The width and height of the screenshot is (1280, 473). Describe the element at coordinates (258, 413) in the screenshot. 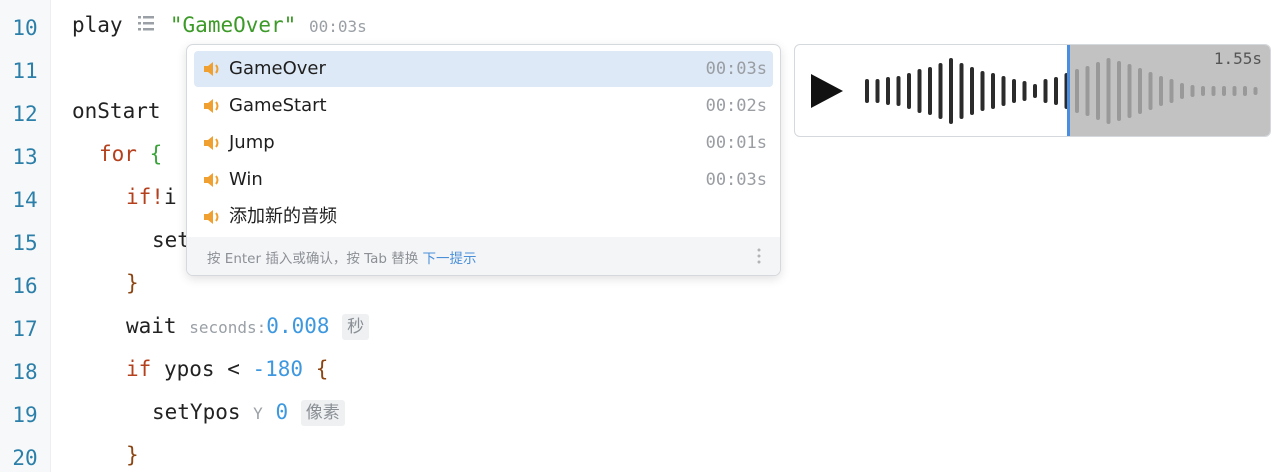

I see `y-param-label: Y` at that location.